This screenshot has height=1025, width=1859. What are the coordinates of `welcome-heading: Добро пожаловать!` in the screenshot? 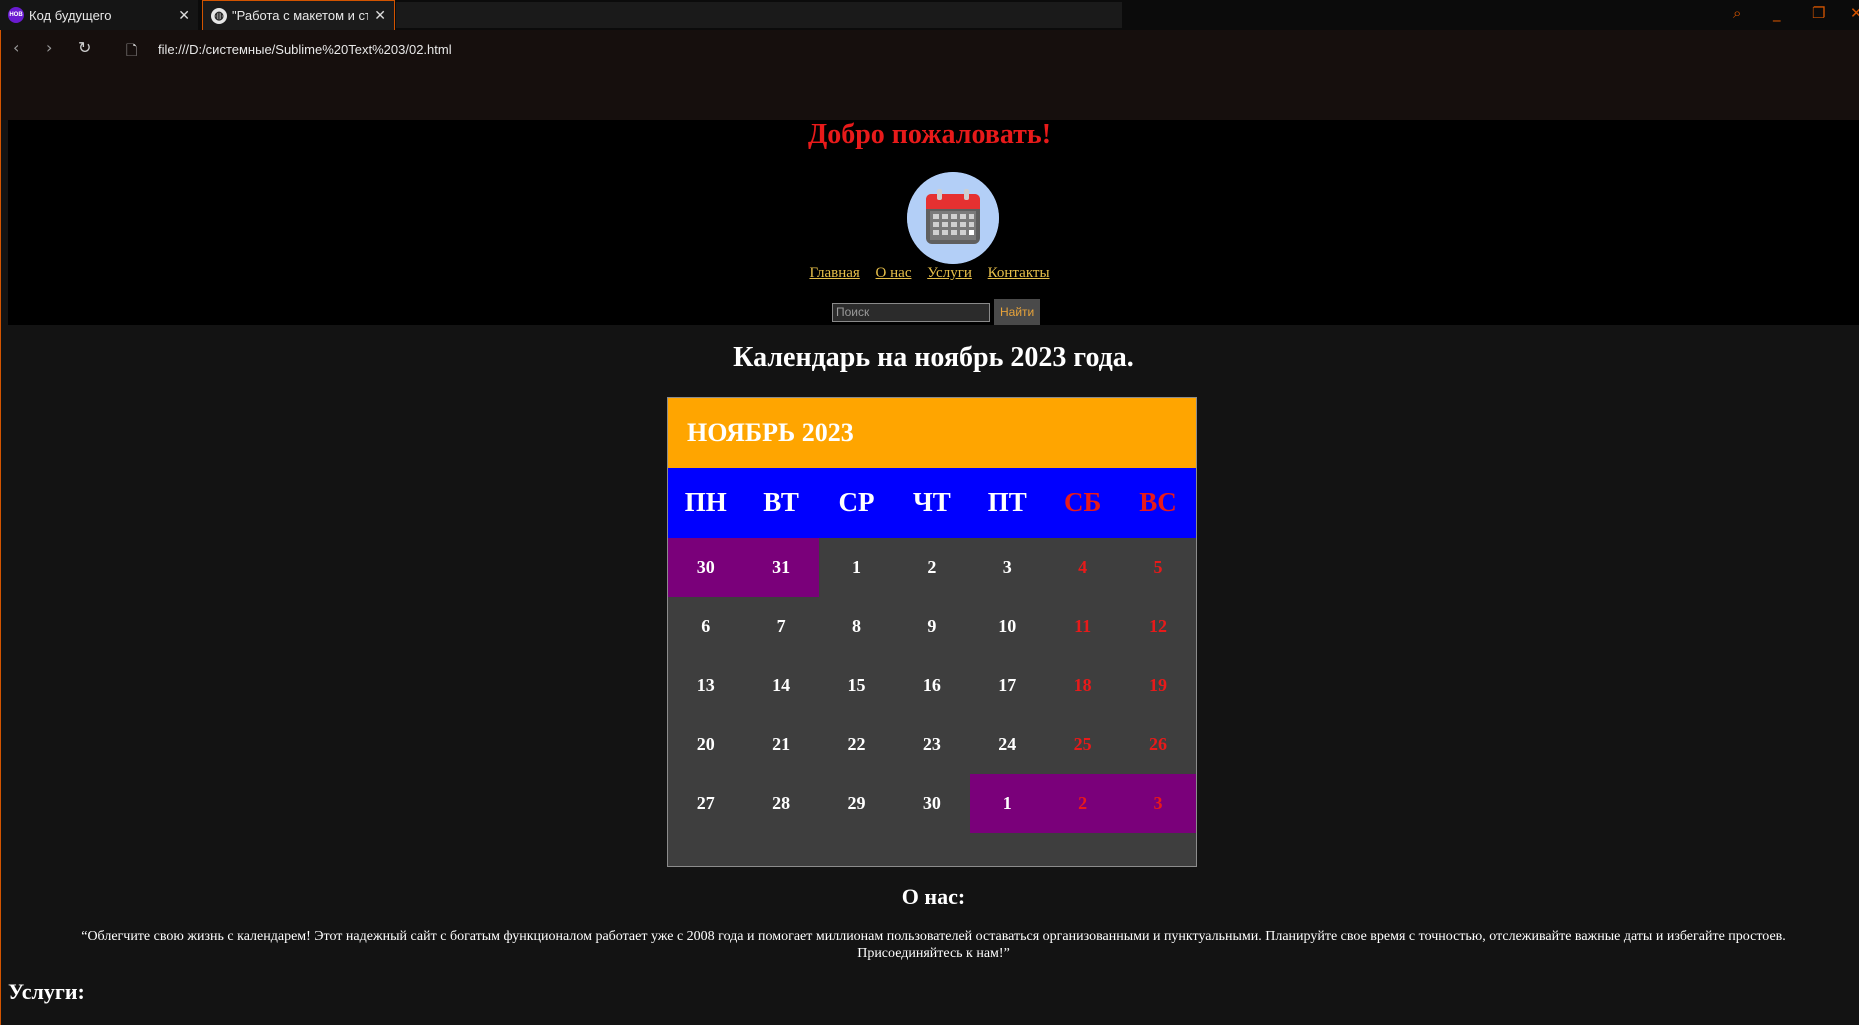 It's located at (929, 134).